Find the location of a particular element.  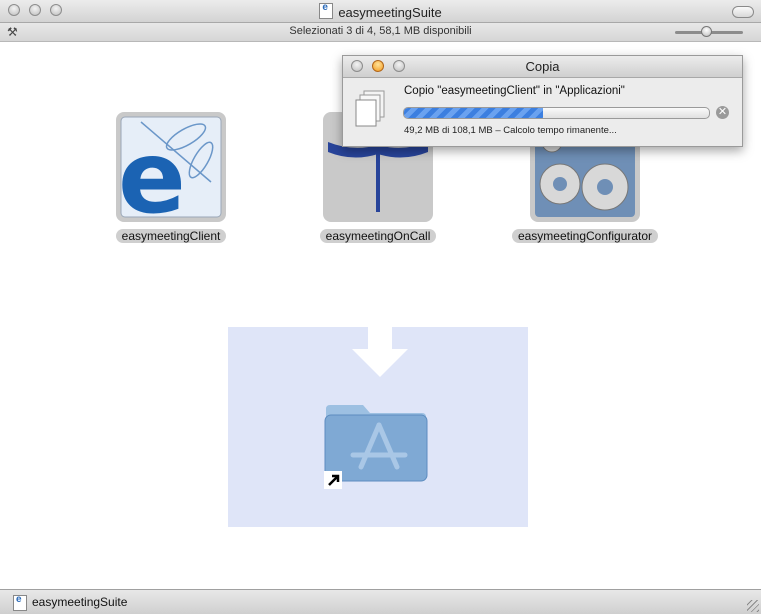

app-label: easymeetingClient is located at coordinates (171, 236).